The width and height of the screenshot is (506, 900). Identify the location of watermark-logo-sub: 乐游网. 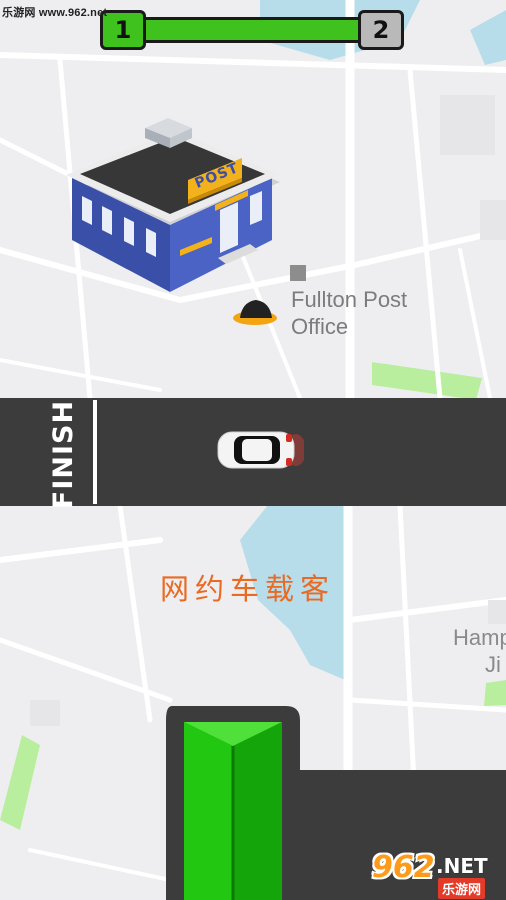
(462, 888).